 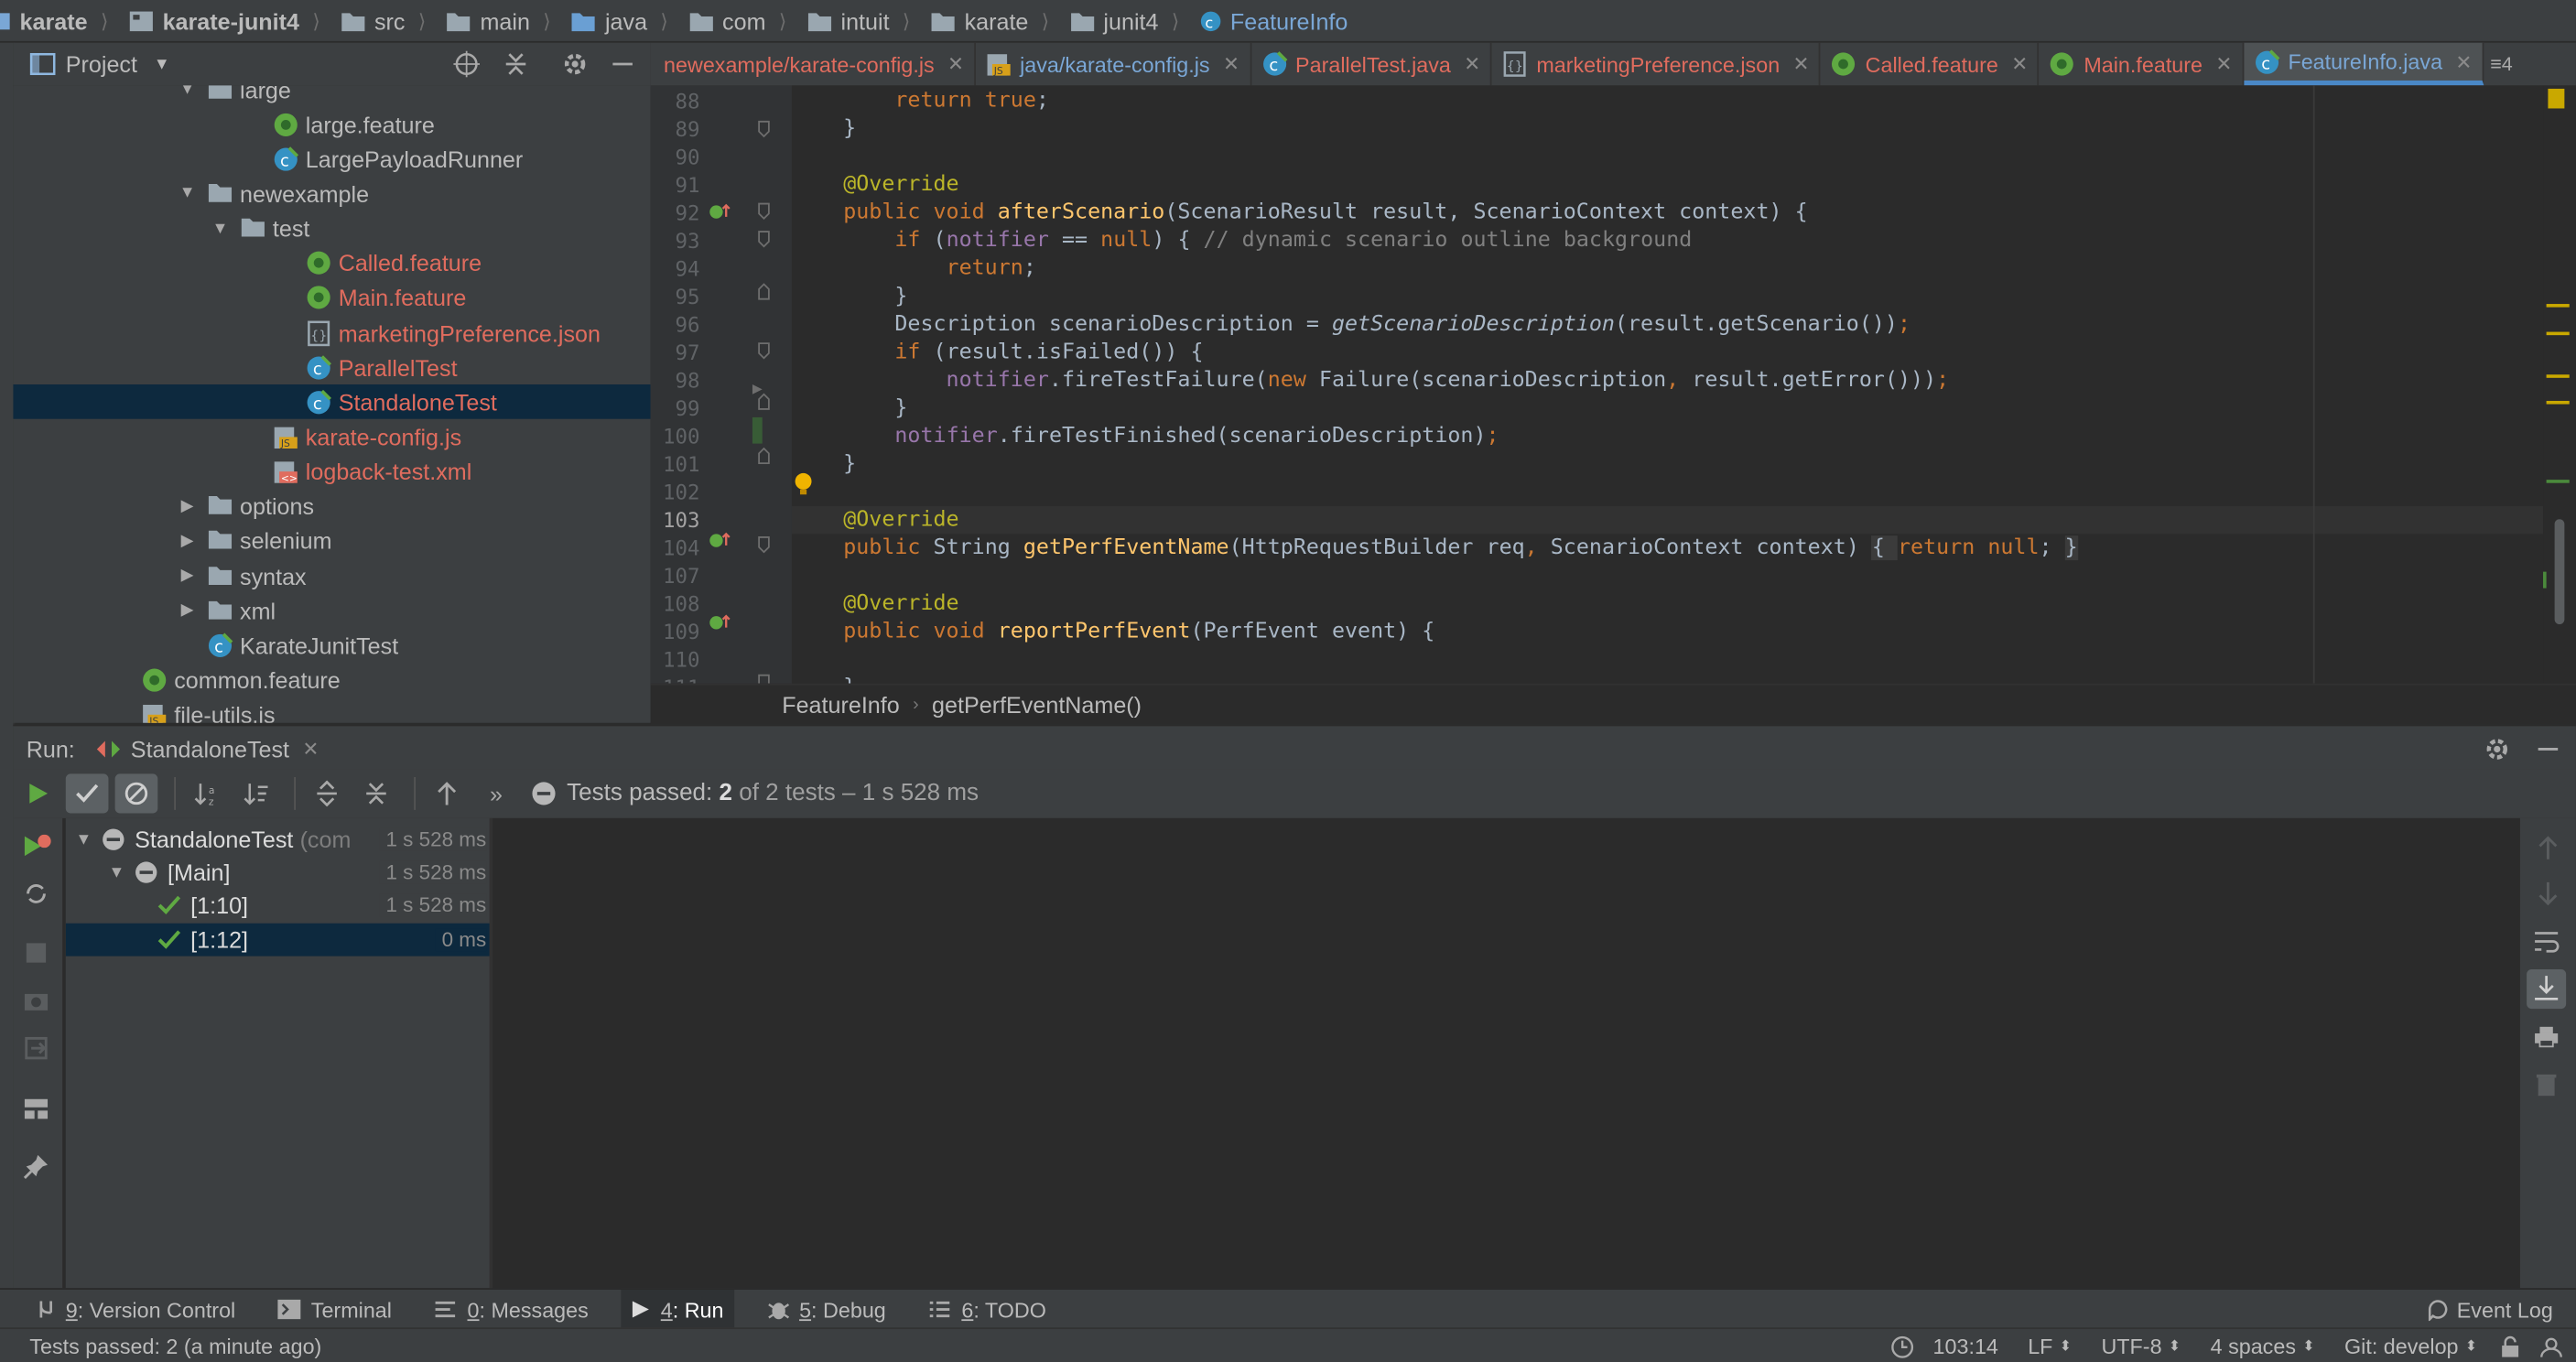 I want to click on tree-item: large.feature, so click(x=332, y=124).